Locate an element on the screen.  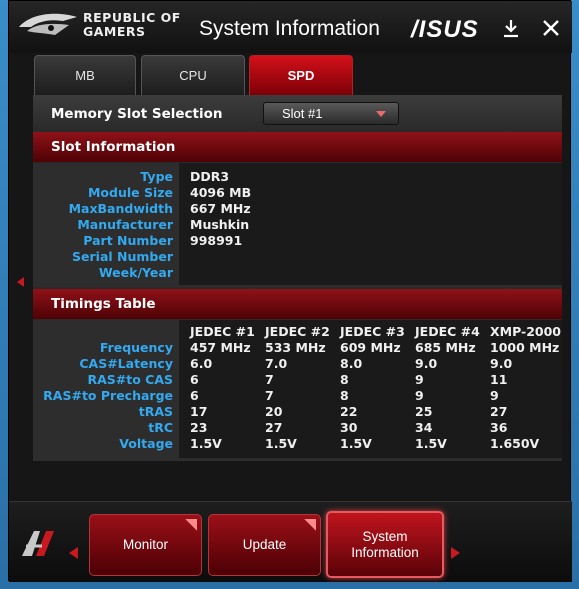
slot-value-part-number: 998991 is located at coordinates (216, 240).